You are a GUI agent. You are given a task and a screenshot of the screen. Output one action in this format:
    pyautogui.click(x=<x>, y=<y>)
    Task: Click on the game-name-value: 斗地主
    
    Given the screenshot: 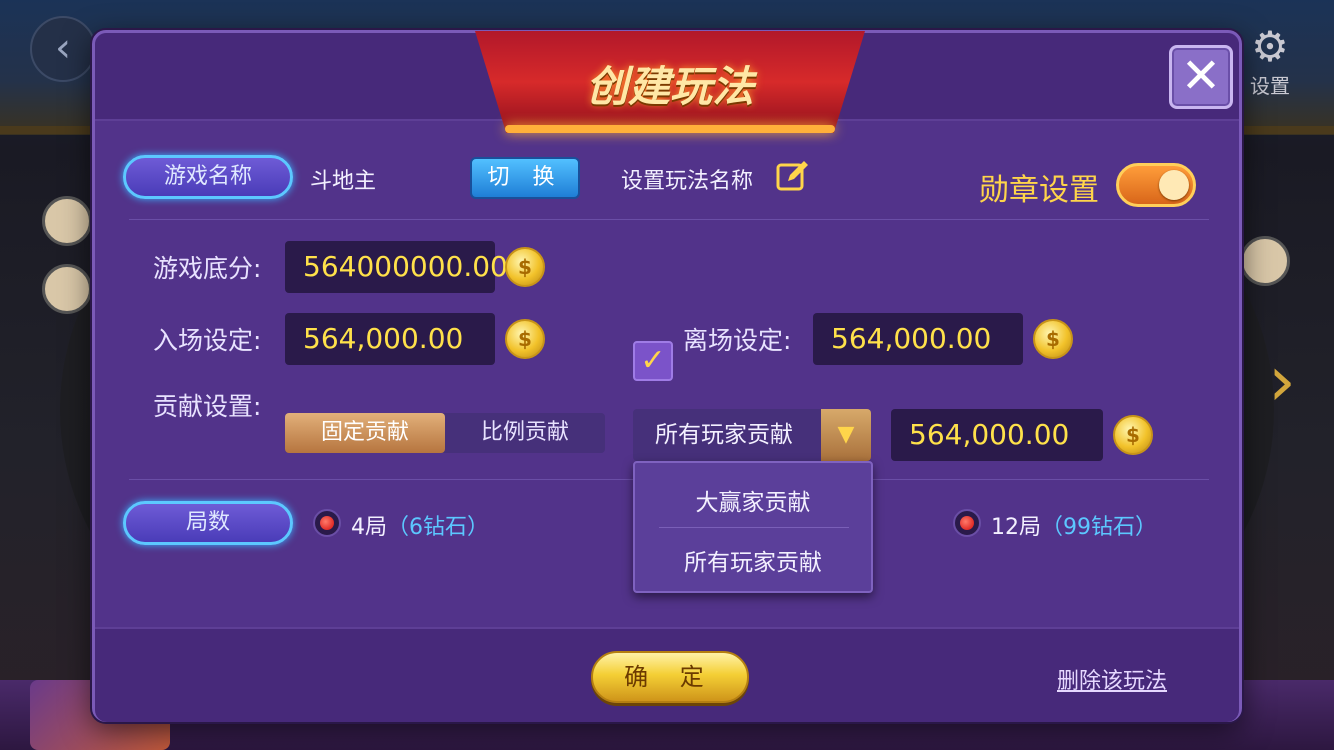 What is the action you would take?
    pyautogui.click(x=343, y=181)
    